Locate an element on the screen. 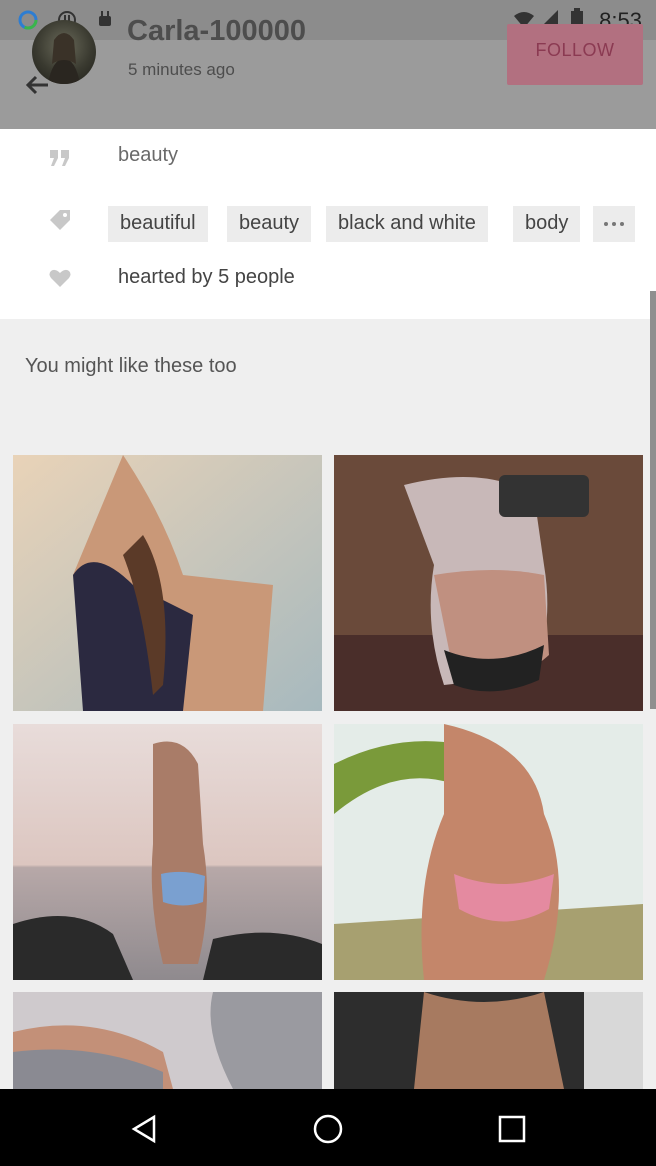 The height and width of the screenshot is (1166, 656). scrollbar is located at coordinates (653, 500).